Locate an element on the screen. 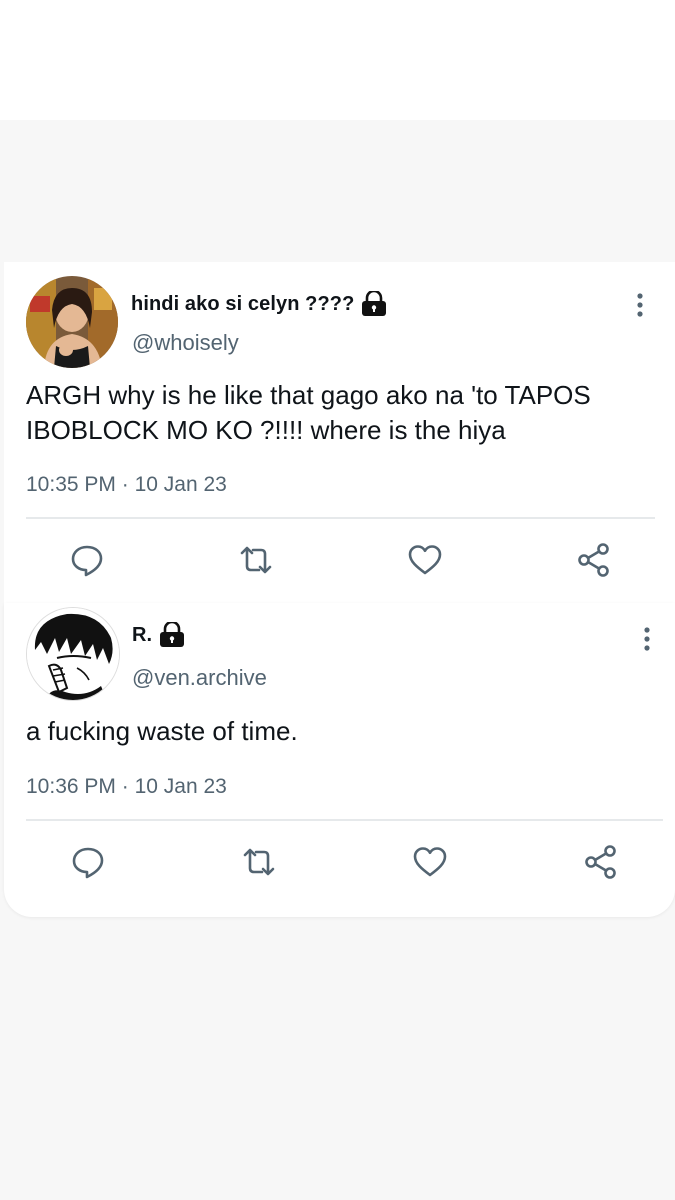 Image resolution: width=675 pixels, height=1200 pixels. tweet-text: a fucking waste of time. is located at coordinates (346, 731).